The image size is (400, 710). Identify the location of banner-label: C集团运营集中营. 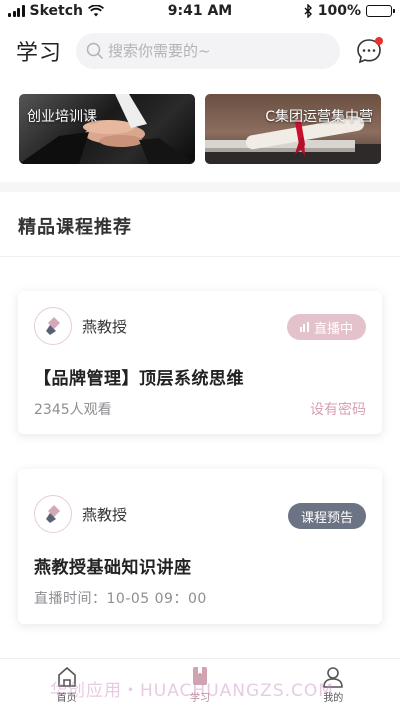
(319, 117).